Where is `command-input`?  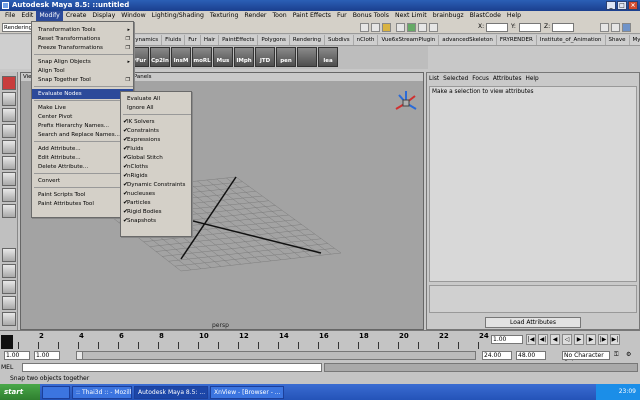
command-input is located at coordinates (172, 367).